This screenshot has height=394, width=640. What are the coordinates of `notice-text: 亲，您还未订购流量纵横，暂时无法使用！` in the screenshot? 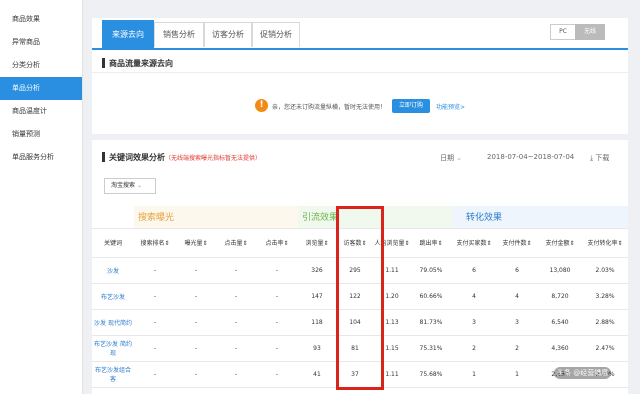 It's located at (329, 107).